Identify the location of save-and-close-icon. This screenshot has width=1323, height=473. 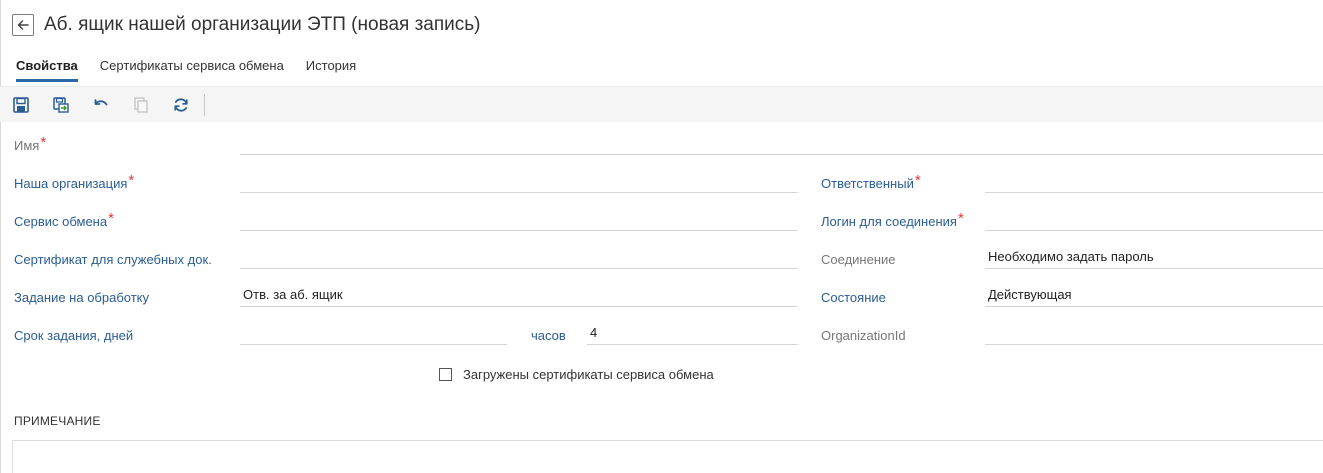
(61, 104).